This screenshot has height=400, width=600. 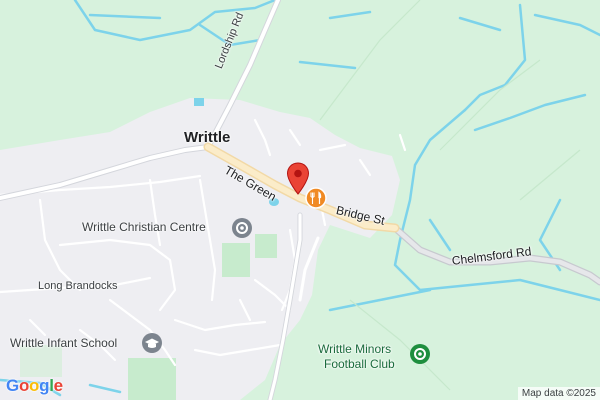 I want to click on place-of-worship-icon, so click(x=242, y=228).